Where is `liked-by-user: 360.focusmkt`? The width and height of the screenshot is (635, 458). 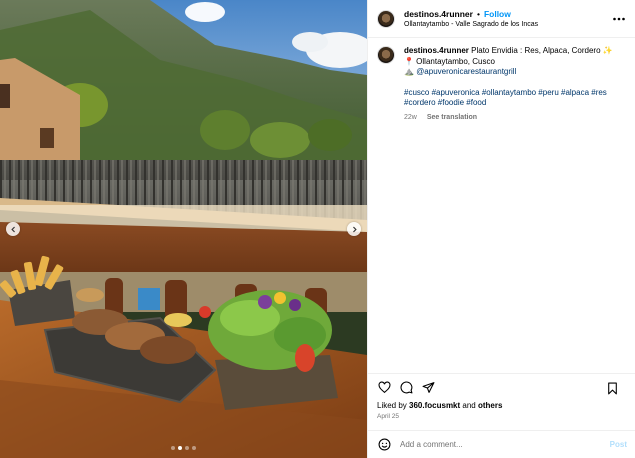 liked-by-user: 360.focusmkt is located at coordinates (434, 405).